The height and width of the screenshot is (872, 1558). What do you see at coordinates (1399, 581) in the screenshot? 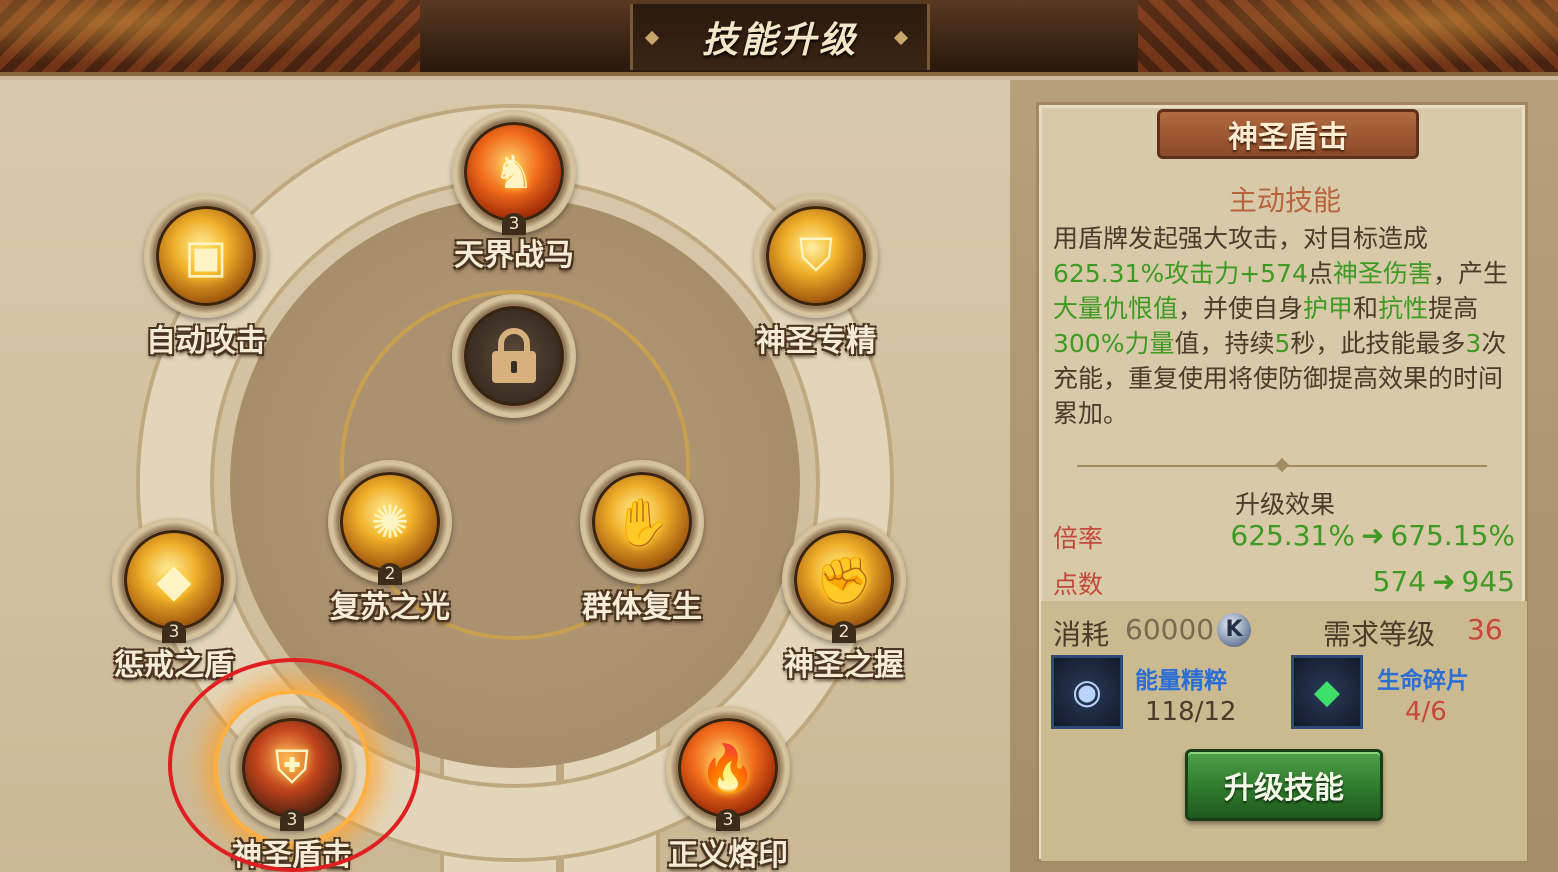
I see `stat-from: 574` at bounding box center [1399, 581].